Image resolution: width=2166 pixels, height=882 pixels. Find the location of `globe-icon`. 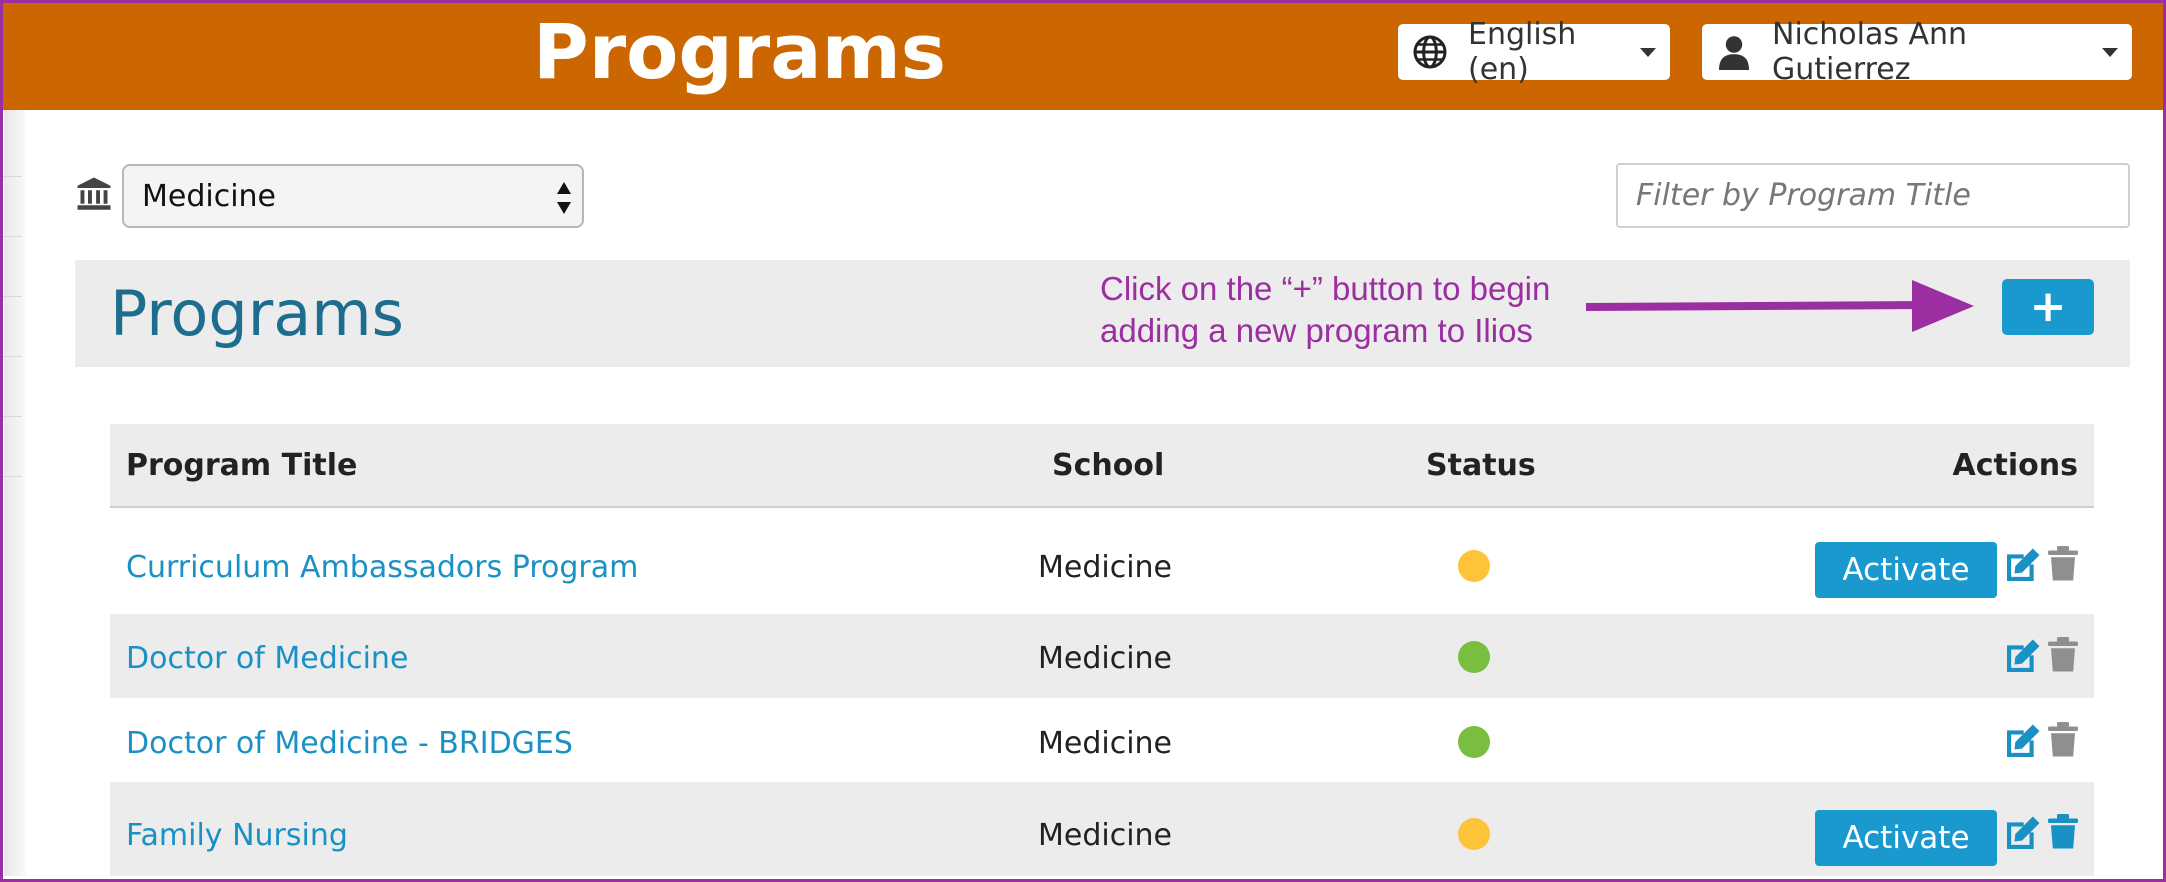

globe-icon is located at coordinates (1430, 52).